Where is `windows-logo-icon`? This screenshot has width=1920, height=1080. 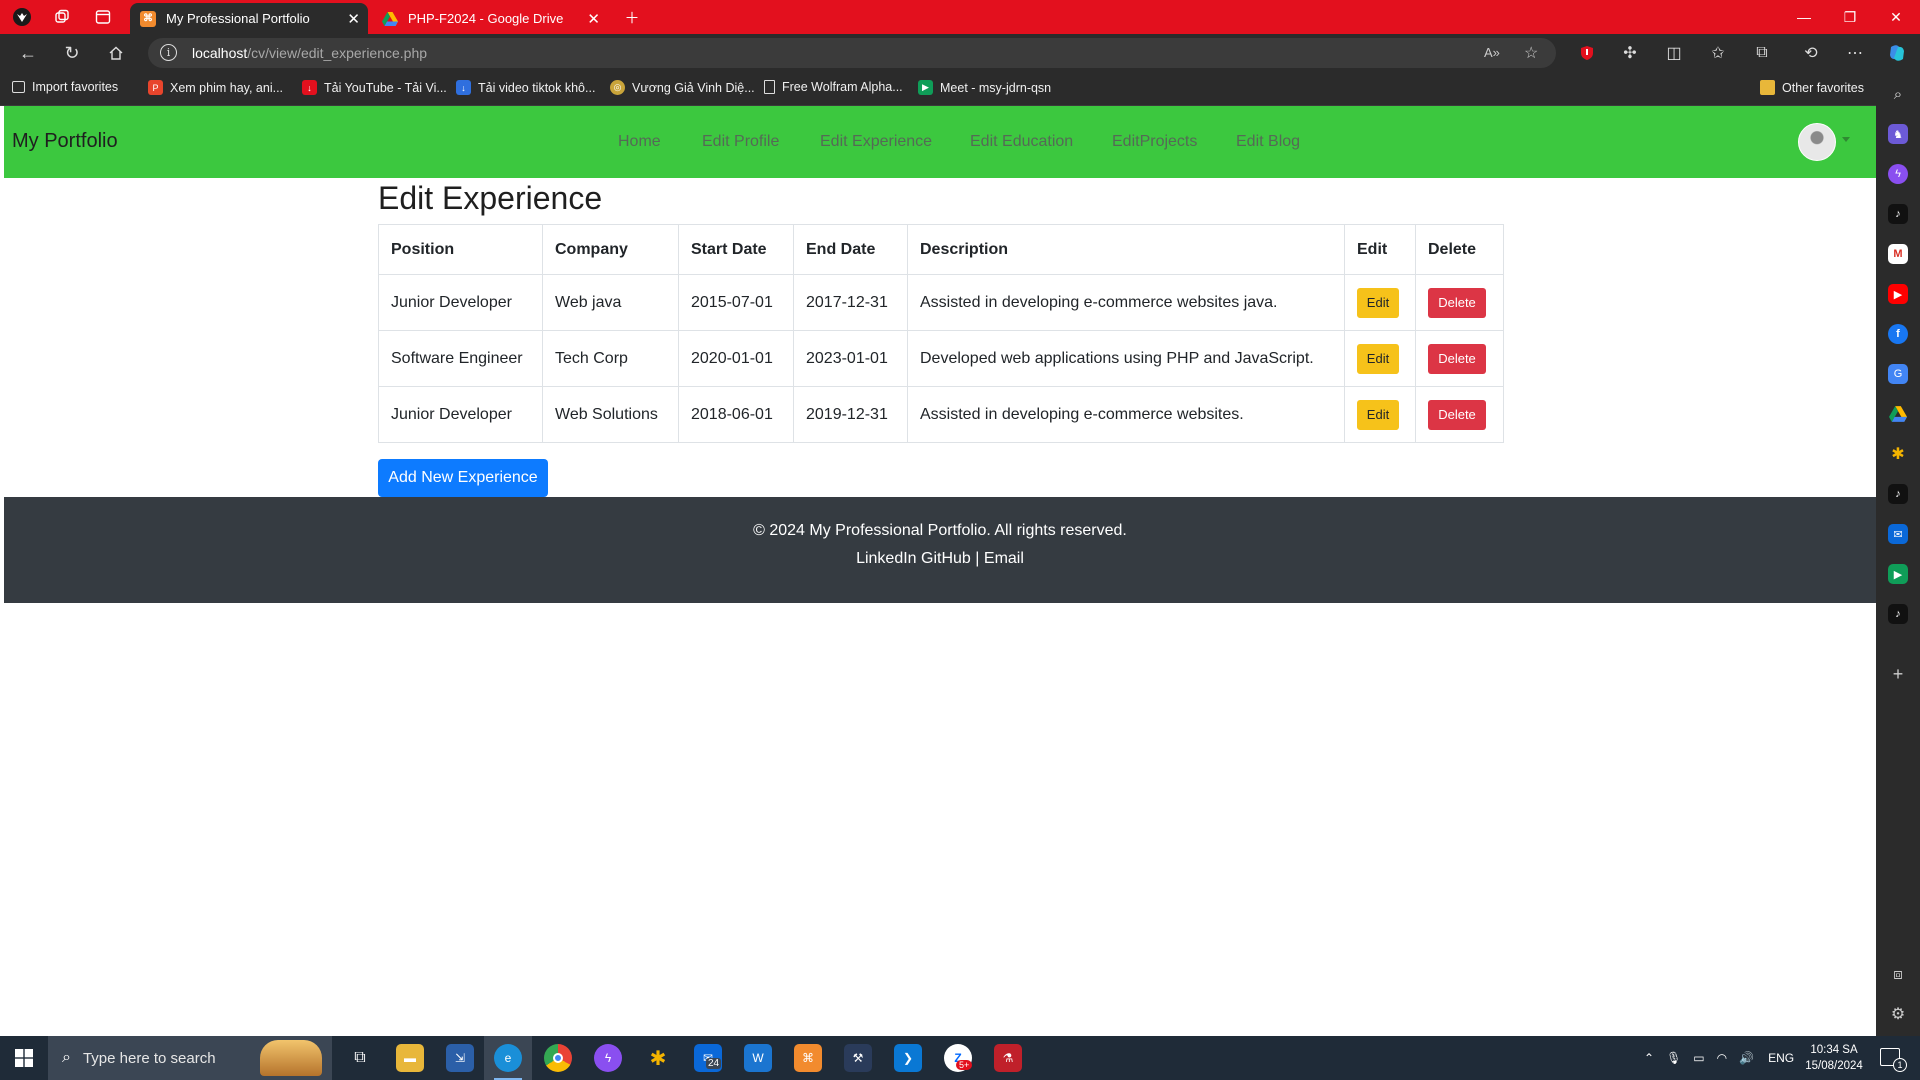 windows-logo-icon is located at coordinates (24, 1058).